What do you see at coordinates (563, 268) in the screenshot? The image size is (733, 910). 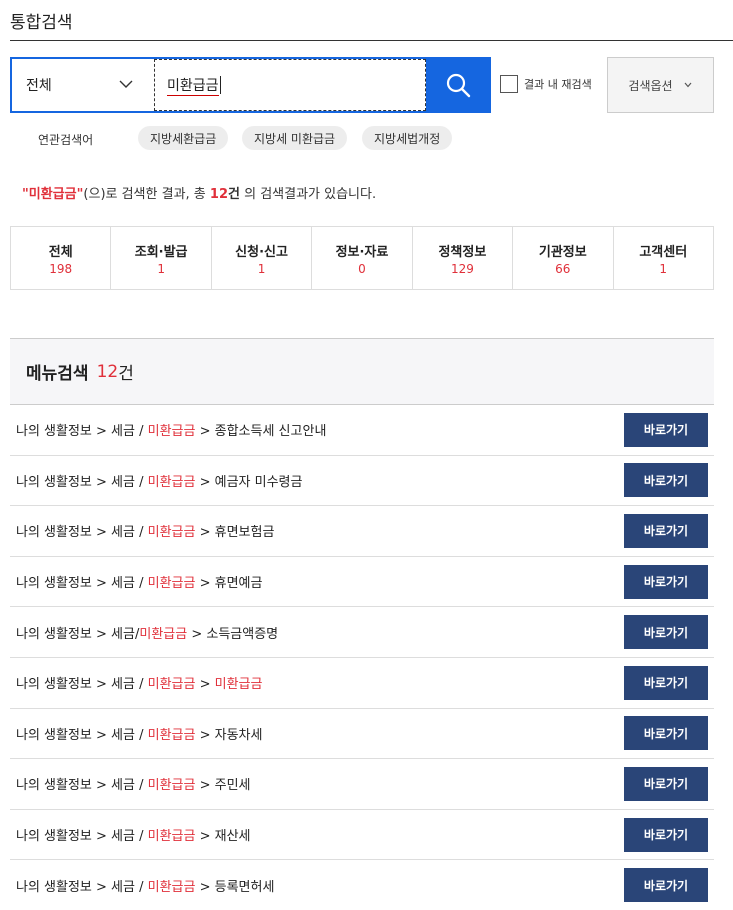 I see `category-count: 66` at bounding box center [563, 268].